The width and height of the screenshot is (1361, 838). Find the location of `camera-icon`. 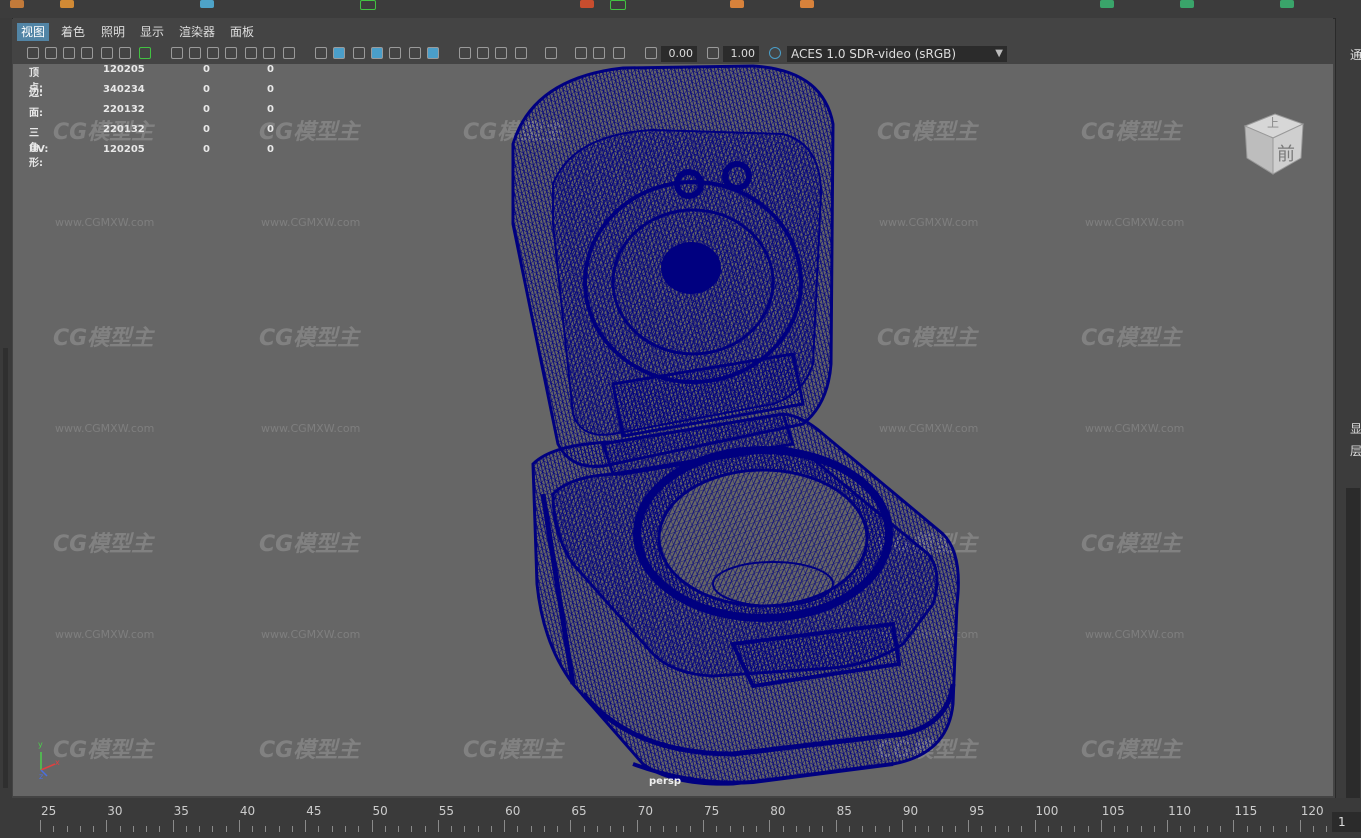

camera-icon is located at coordinates (33, 53).